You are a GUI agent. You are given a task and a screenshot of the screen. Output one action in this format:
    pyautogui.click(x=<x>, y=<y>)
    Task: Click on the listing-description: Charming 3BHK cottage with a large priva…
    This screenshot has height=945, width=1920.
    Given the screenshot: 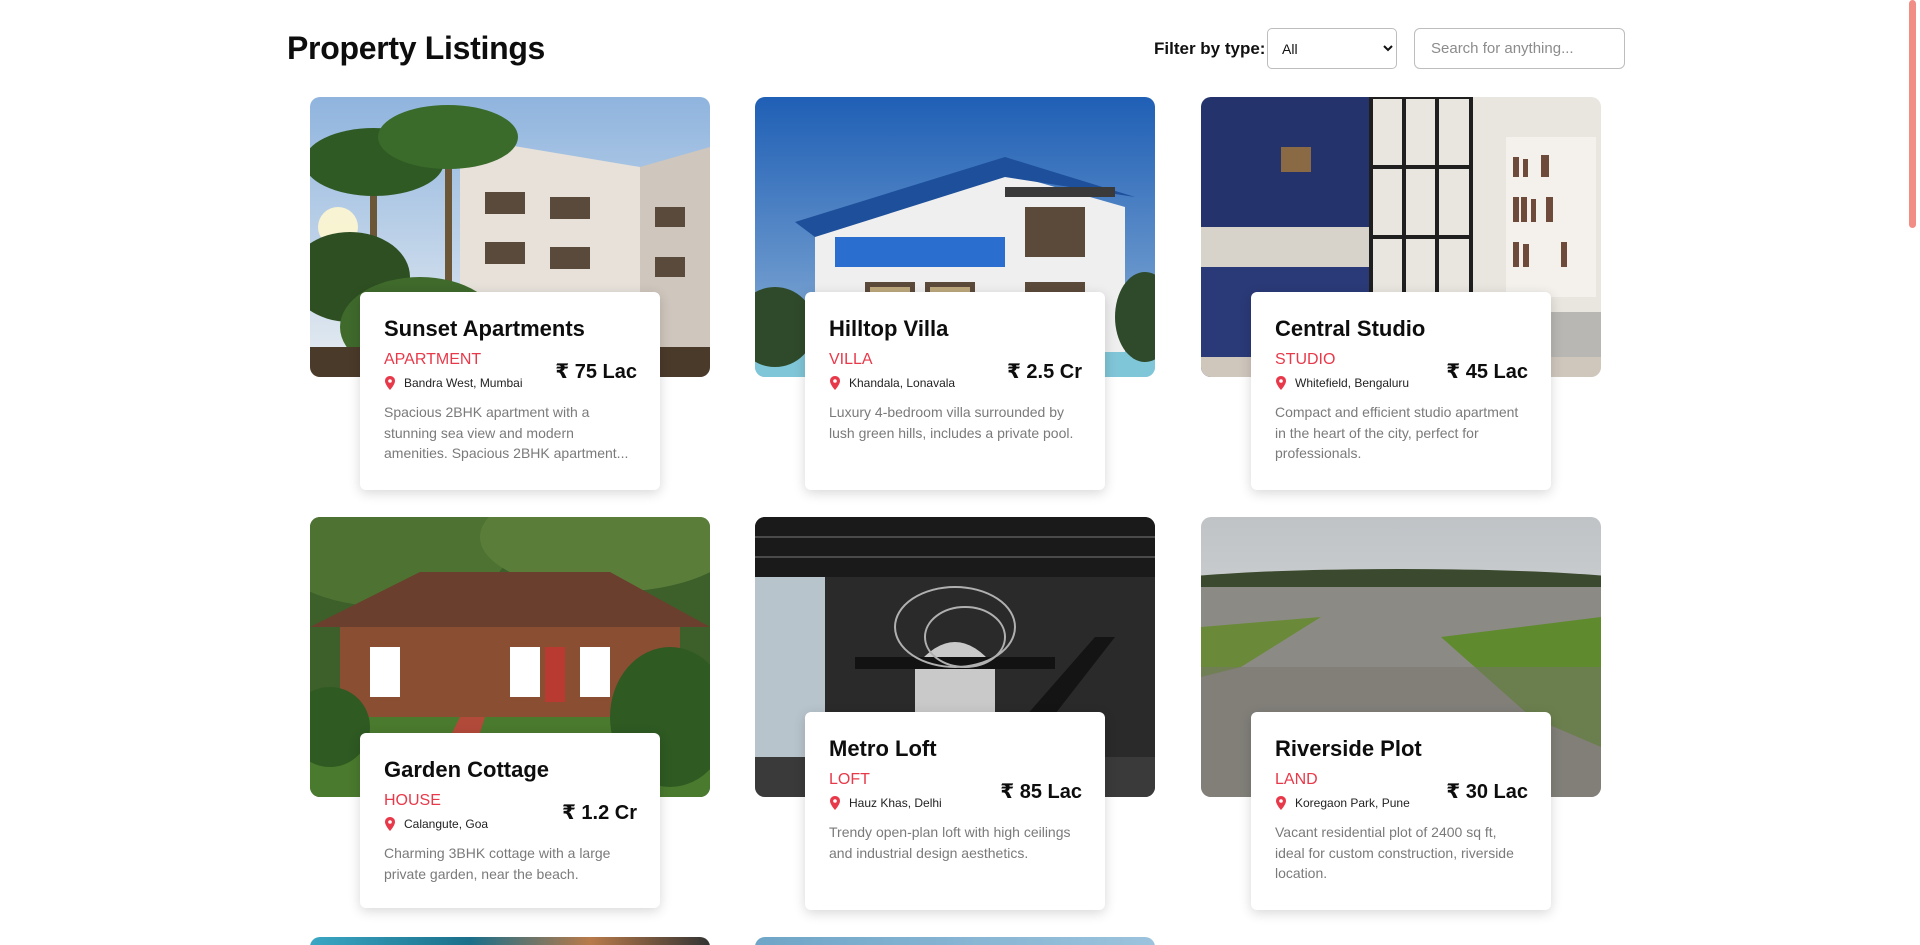 What is the action you would take?
    pyautogui.click(x=497, y=863)
    